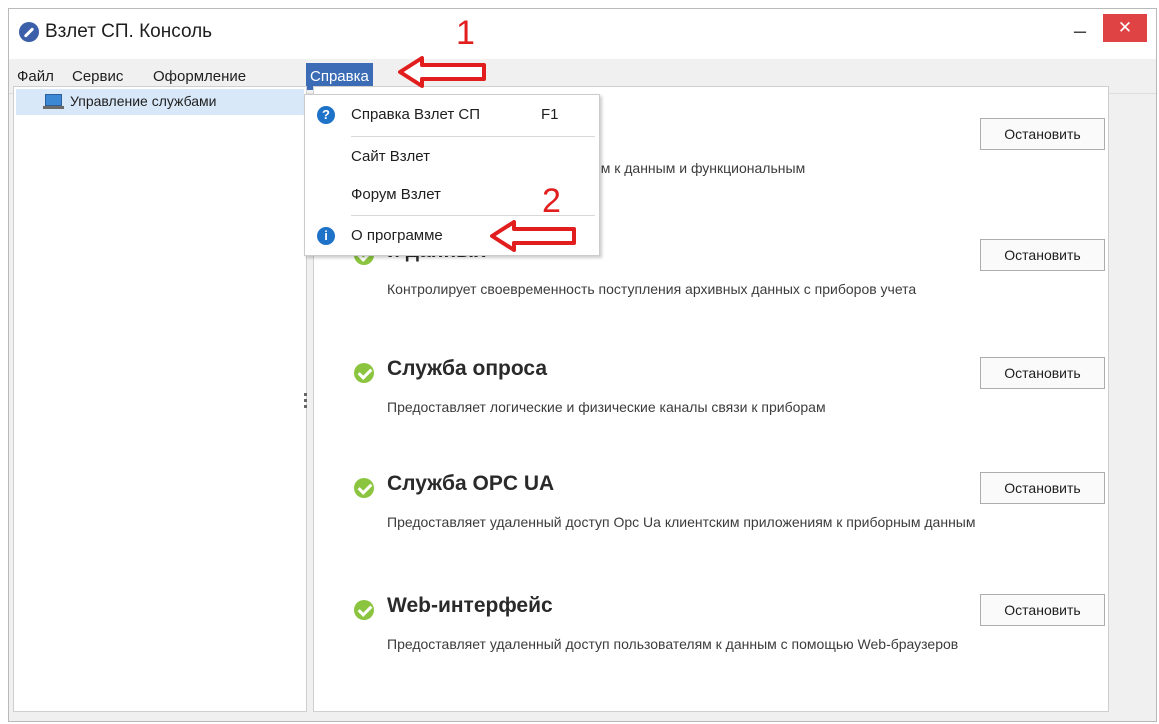 The width and height of the screenshot is (1159, 724). What do you see at coordinates (326, 236) in the screenshot?
I see `info-icon: i` at bounding box center [326, 236].